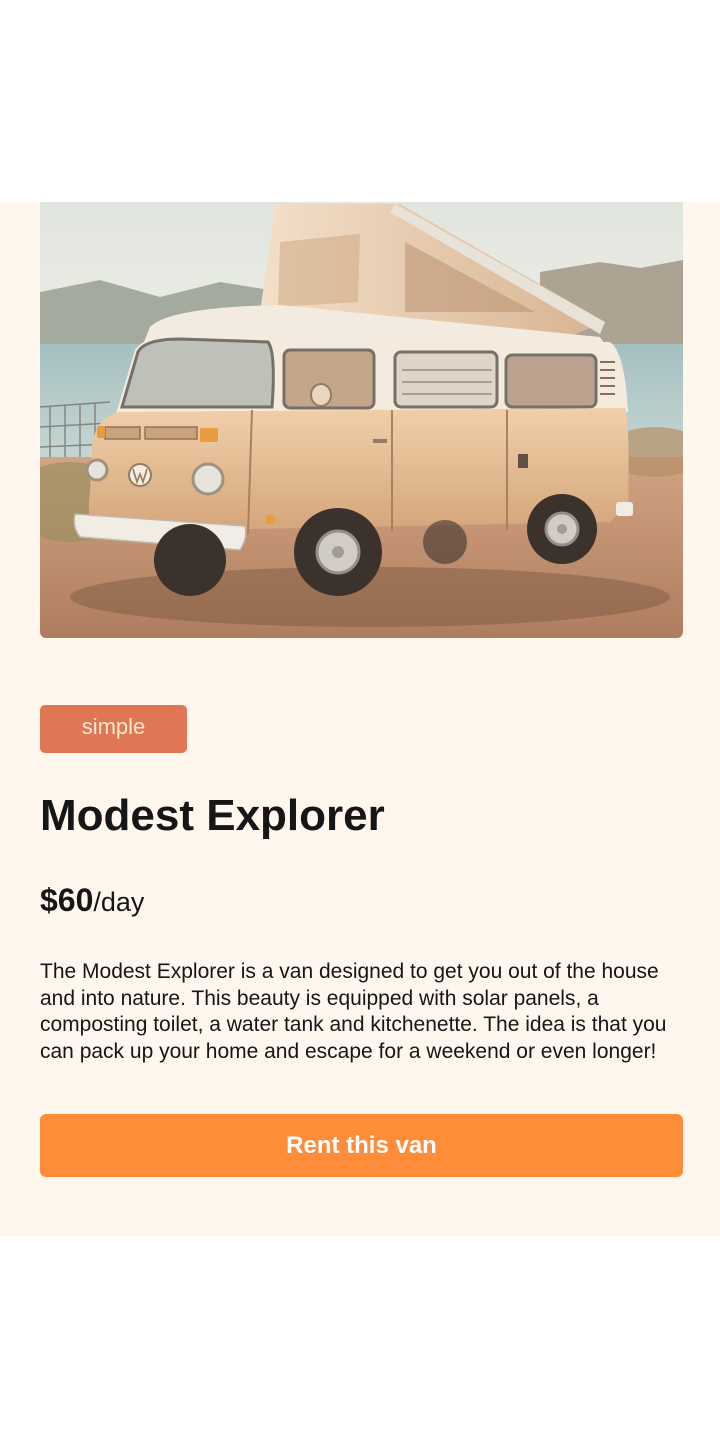 Image resolution: width=720 pixels, height=1440 pixels. I want to click on rent-van-button: Rent this van, so click(361, 1145).